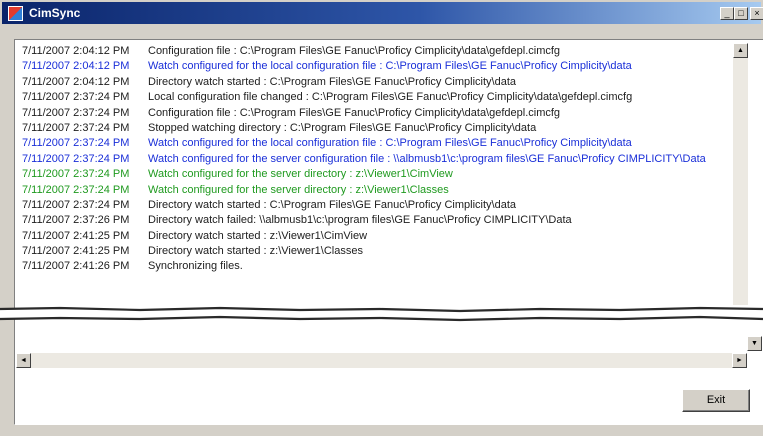 The image size is (763, 436). What do you see at coordinates (739, 360) in the screenshot?
I see `scroll-right-button: ►` at bounding box center [739, 360].